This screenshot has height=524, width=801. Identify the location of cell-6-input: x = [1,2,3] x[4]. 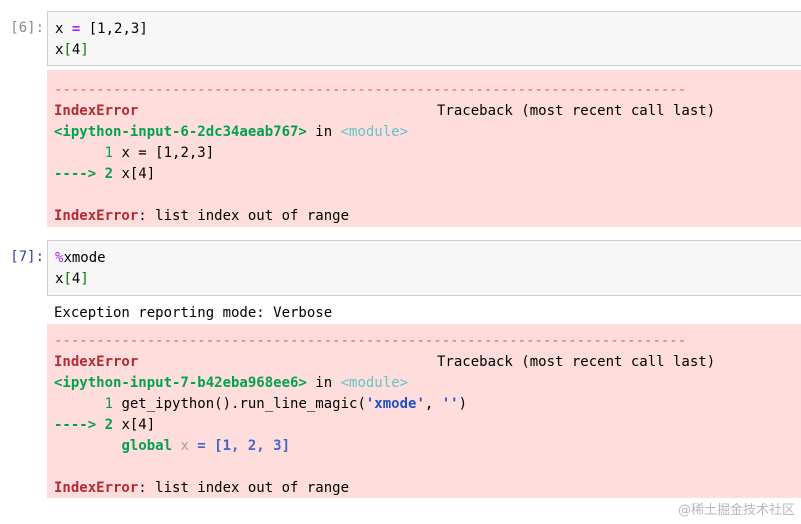
(424, 38).